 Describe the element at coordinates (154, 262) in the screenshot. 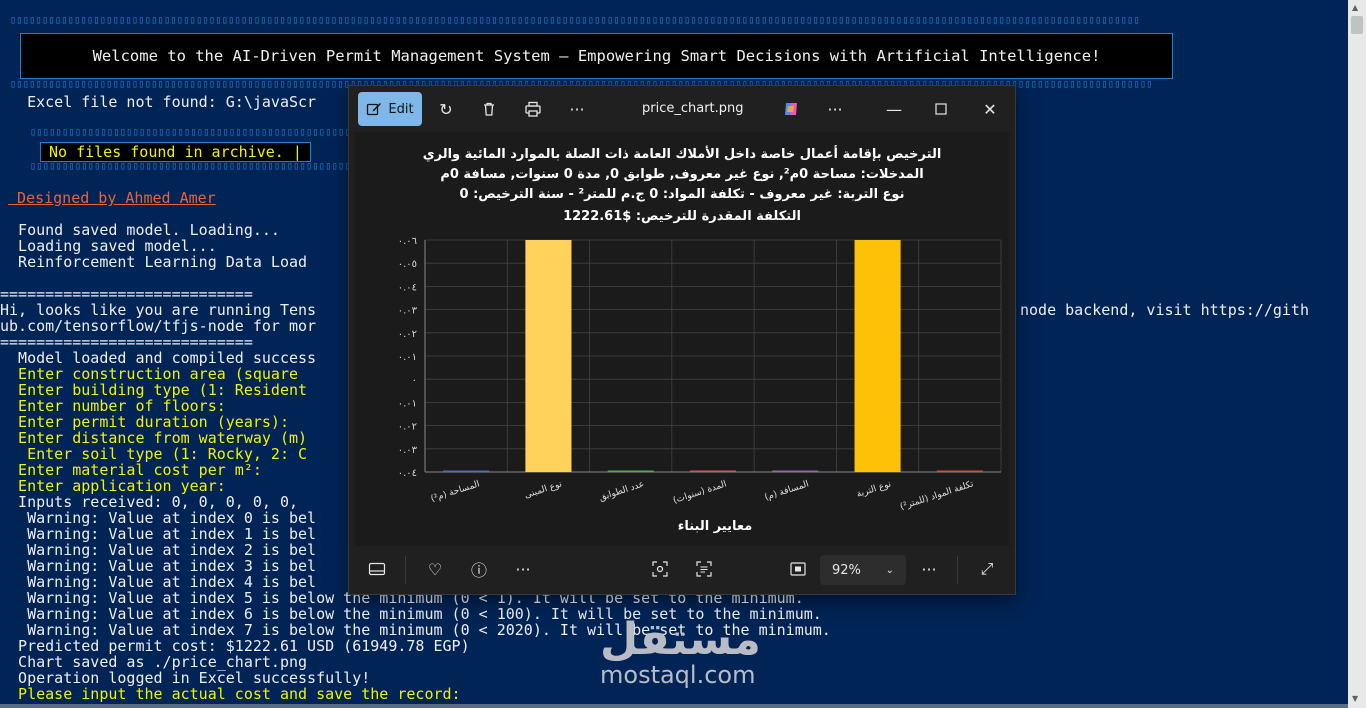

I see `terminal-line: Reinforcement Learning Data Load` at that location.